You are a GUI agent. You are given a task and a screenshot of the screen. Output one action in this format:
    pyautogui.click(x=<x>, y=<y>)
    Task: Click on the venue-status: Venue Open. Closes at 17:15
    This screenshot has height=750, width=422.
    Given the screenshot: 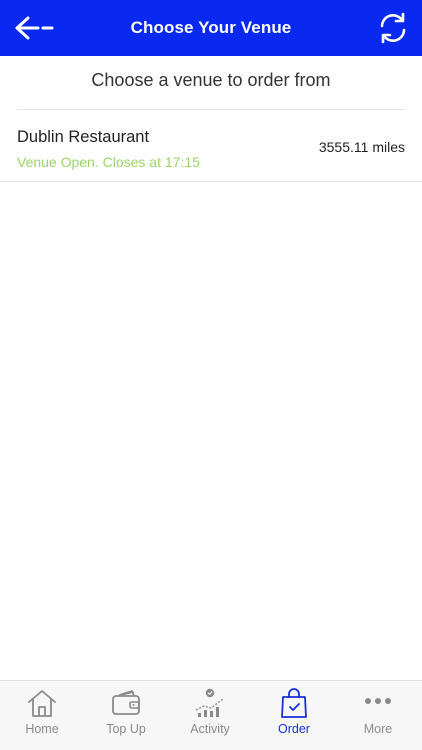 What is the action you would take?
    pyautogui.click(x=108, y=162)
    